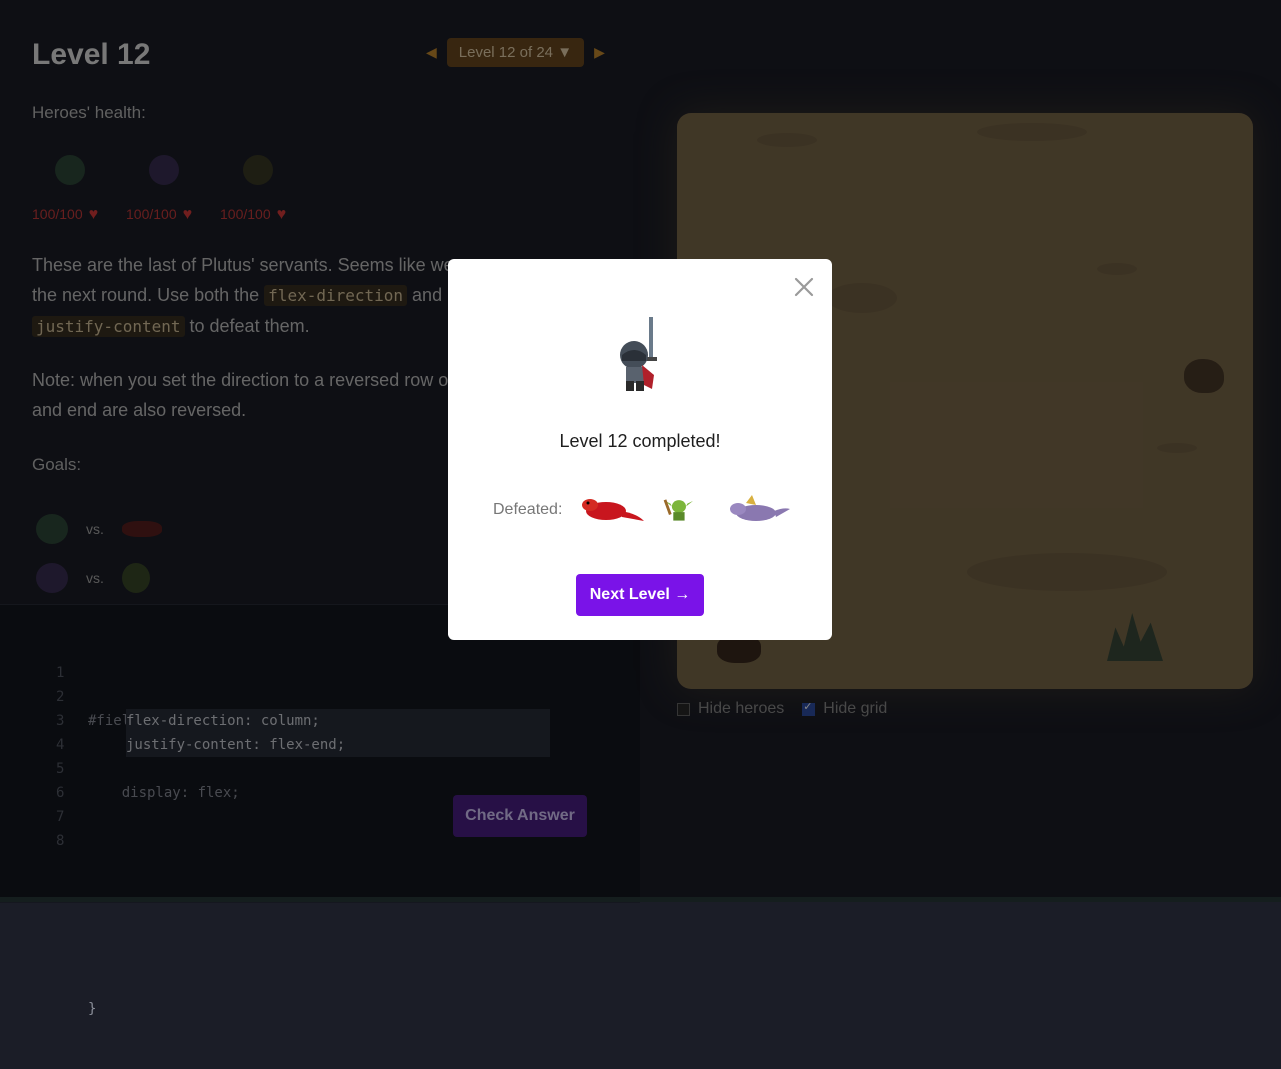 The image size is (1281, 1069). I want to click on next-level-button: Next Level →, so click(640, 595).